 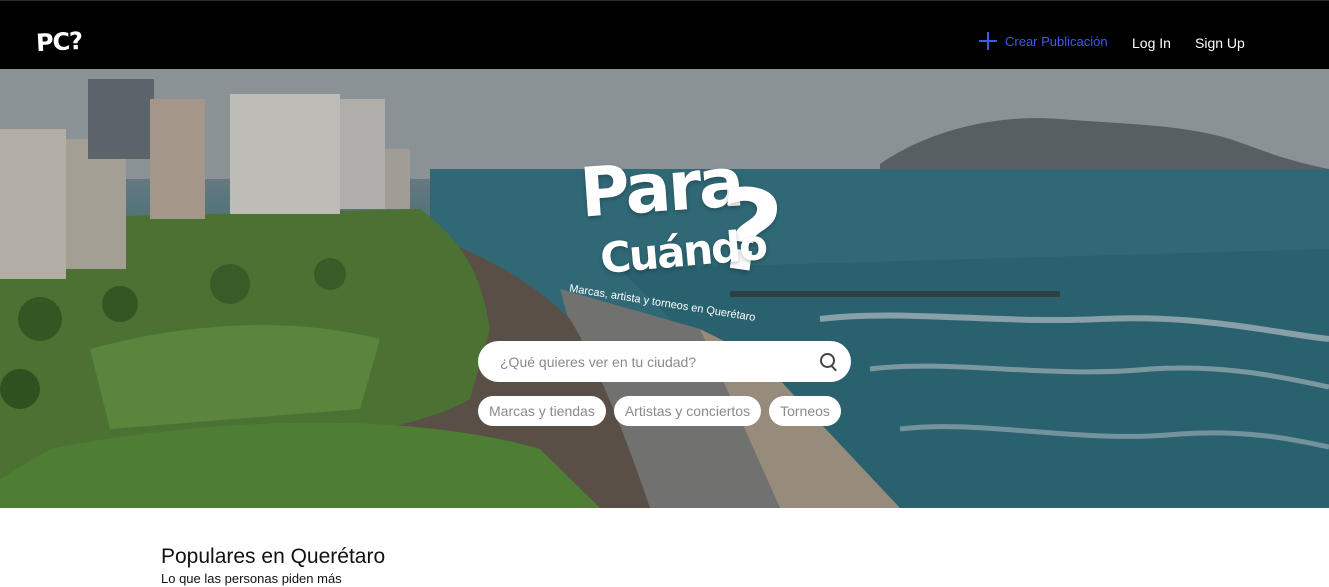 I want to click on search-input, so click(x=659, y=361).